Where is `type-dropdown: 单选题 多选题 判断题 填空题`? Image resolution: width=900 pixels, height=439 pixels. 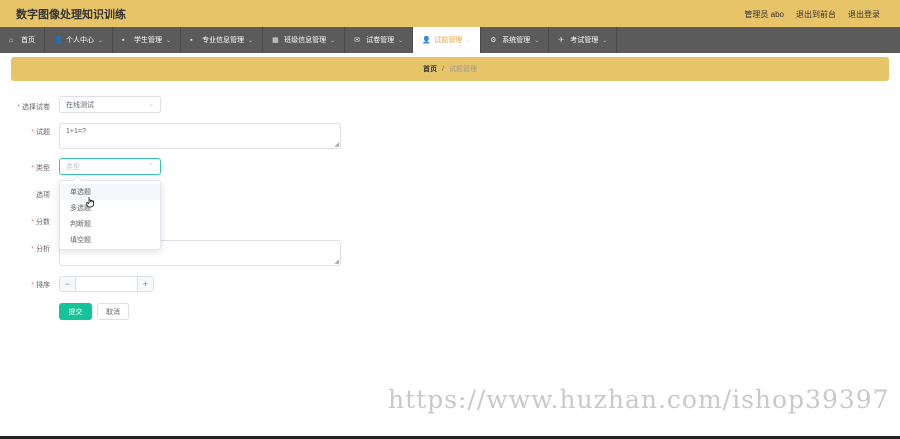
type-dropdown: 单选题 多选题 判断题 填空题 is located at coordinates (110, 212).